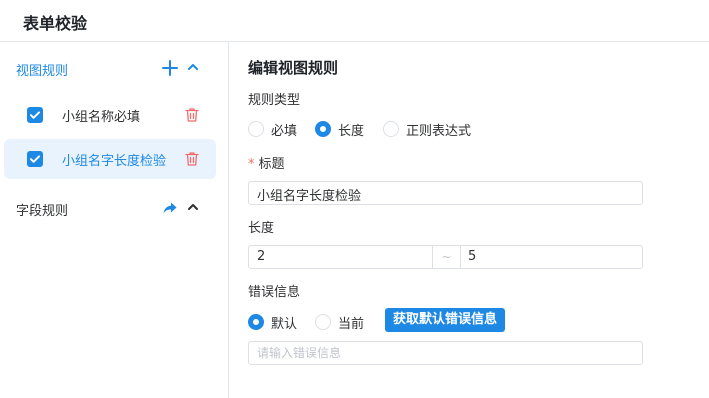 Image resolution: width=709 pixels, height=398 pixels. I want to click on required-mark: *, so click(251, 164).